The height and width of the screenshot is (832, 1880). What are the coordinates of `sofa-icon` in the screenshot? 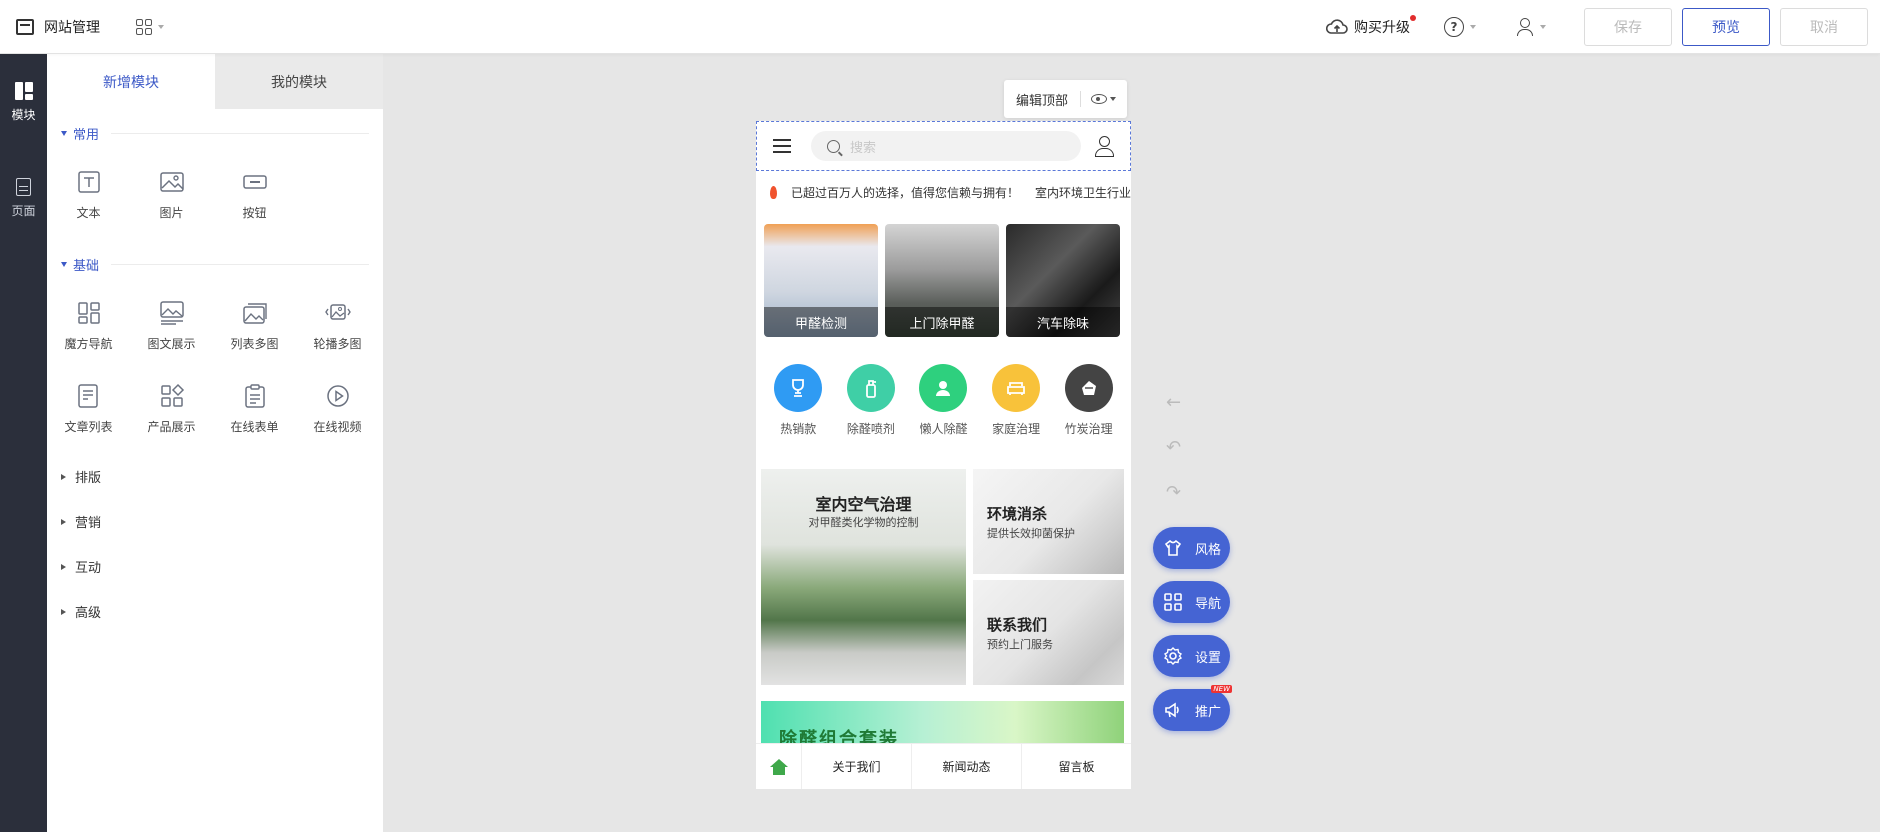 It's located at (1016, 388).